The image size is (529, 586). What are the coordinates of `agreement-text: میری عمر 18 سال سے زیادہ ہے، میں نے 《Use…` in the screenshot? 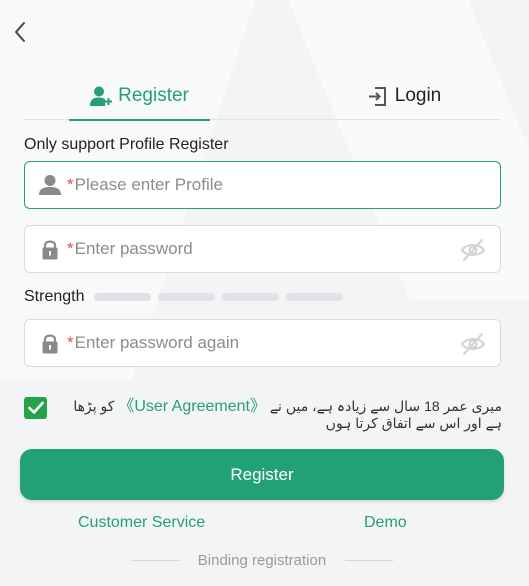 It's located at (281, 415).